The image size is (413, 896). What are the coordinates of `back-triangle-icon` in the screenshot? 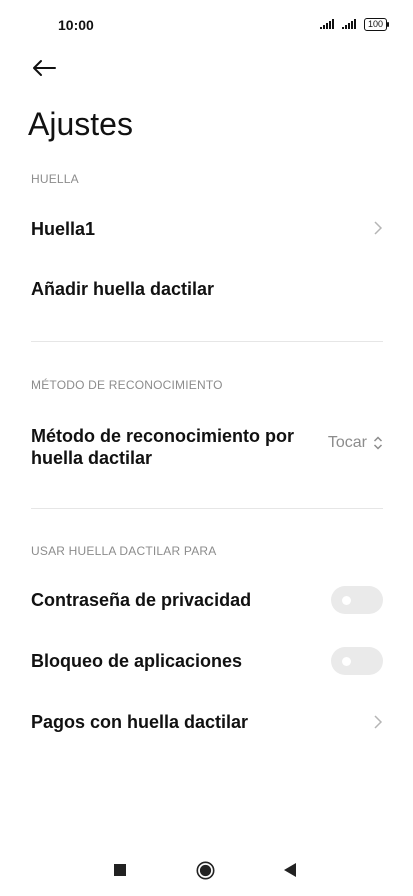 It's located at (290, 870).